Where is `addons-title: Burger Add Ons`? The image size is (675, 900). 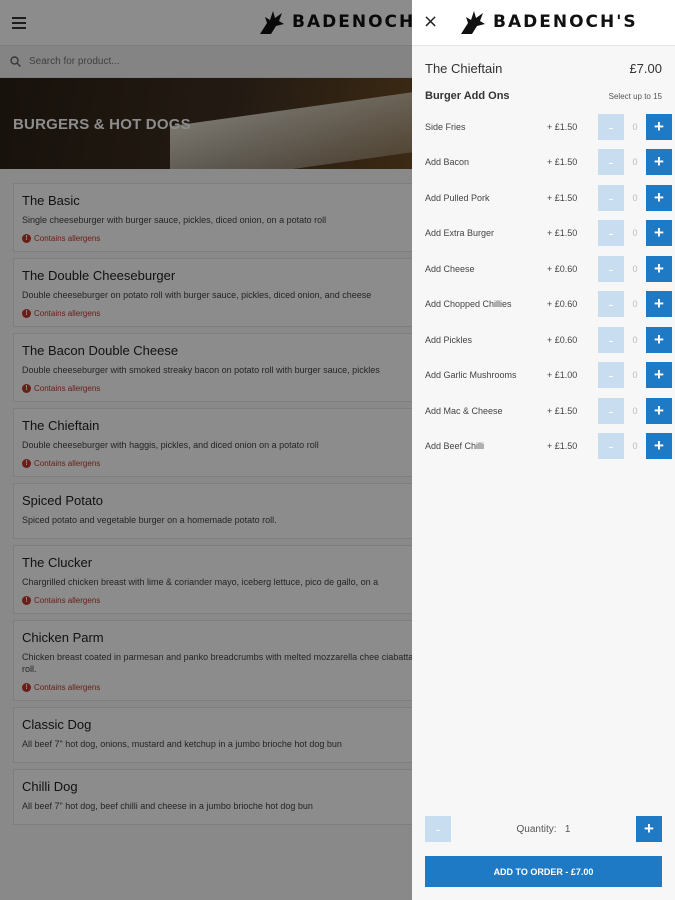 addons-title: Burger Add Ons is located at coordinates (467, 96).